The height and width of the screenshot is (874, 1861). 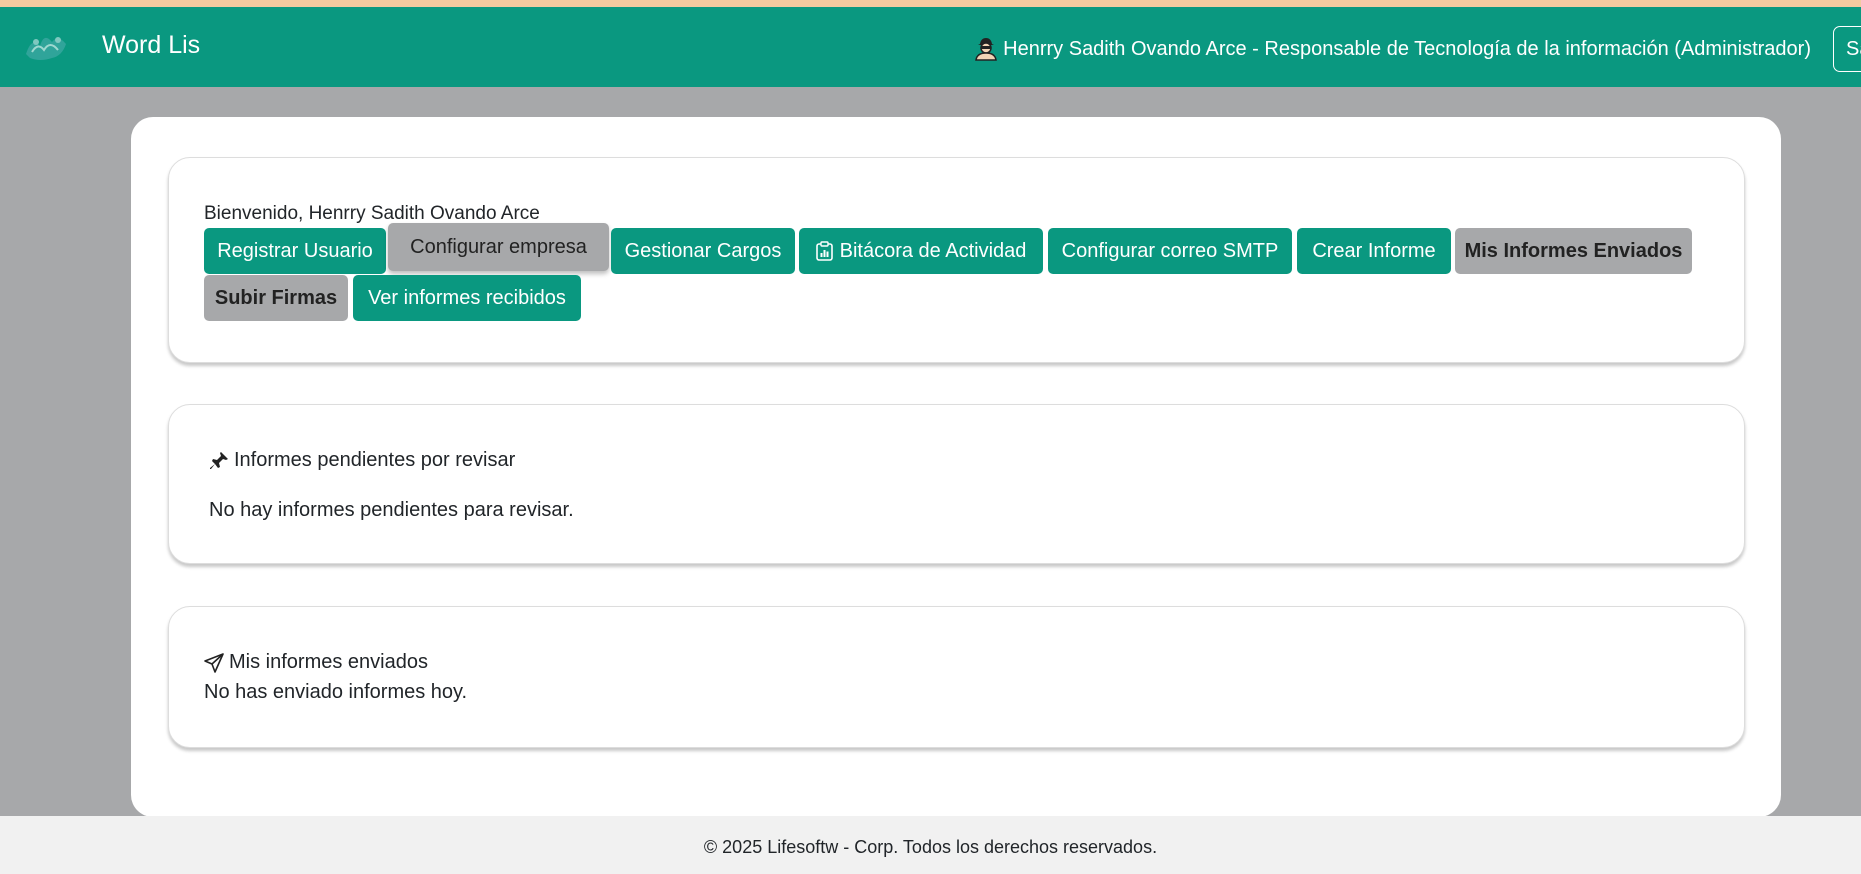 What do you see at coordinates (1573, 251) in the screenshot?
I see `mis-informes-enviados-button: Mis Informes Enviados` at bounding box center [1573, 251].